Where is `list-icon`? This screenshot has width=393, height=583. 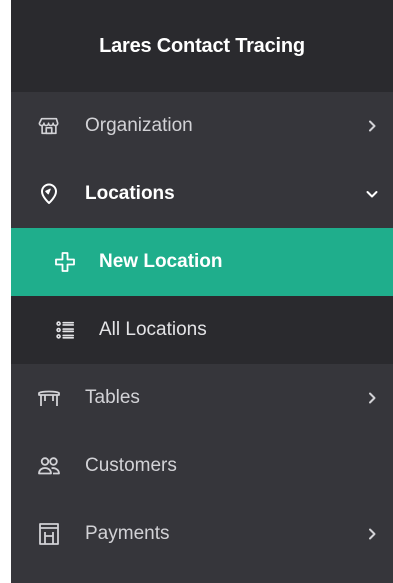 list-icon is located at coordinates (65, 330).